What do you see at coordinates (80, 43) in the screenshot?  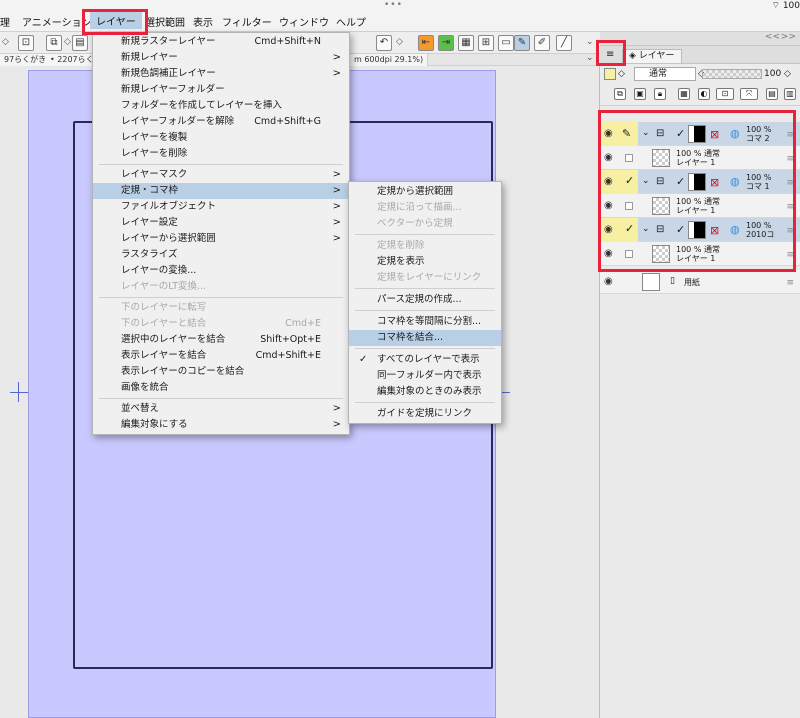 I see `doc-icon: ▤` at bounding box center [80, 43].